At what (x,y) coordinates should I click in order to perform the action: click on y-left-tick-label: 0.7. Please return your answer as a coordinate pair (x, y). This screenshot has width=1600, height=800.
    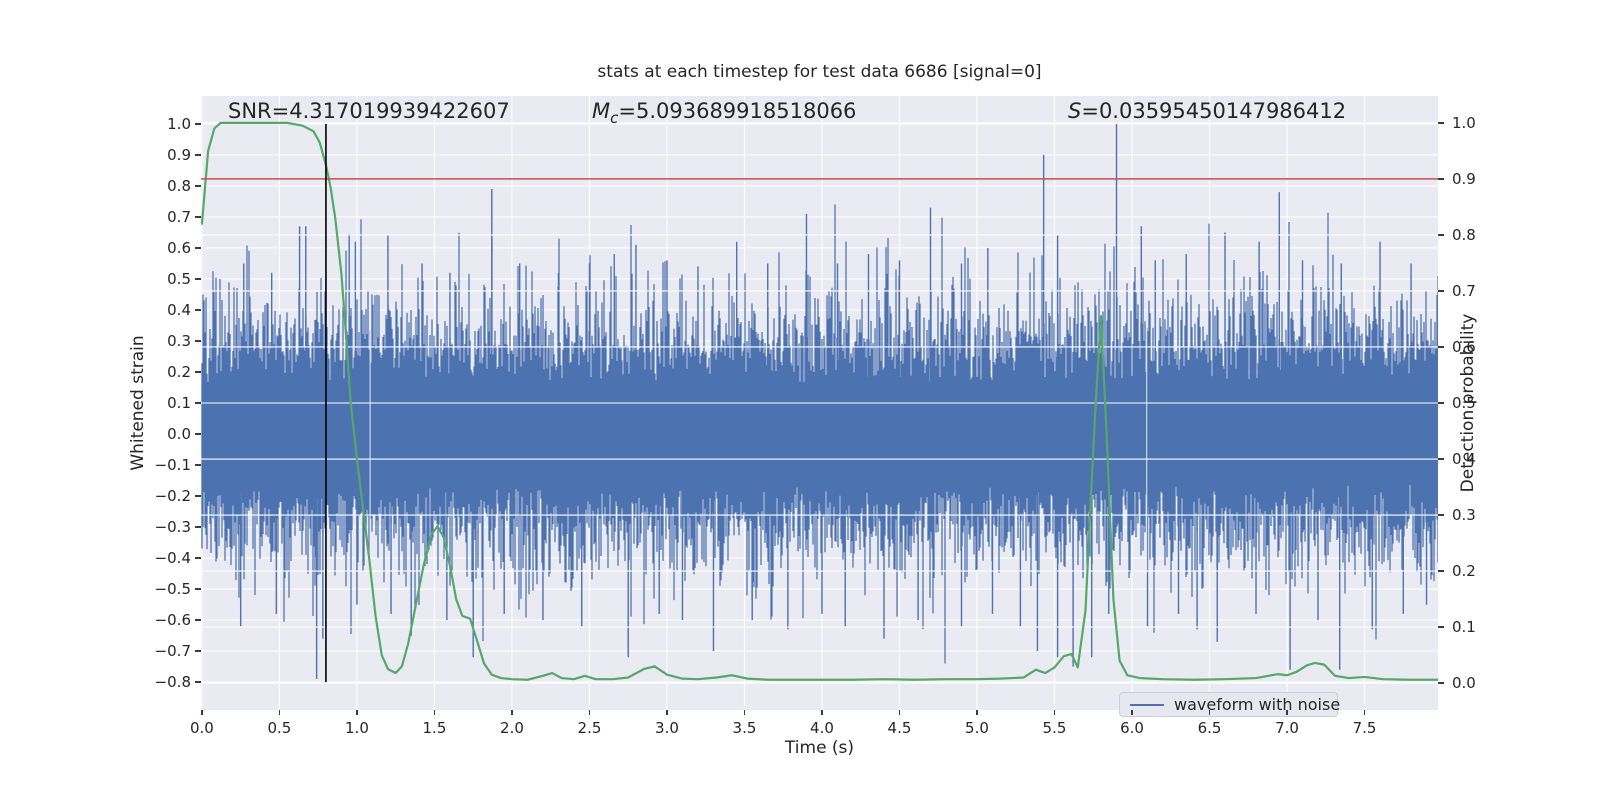
    Looking at the image, I should click on (179, 216).